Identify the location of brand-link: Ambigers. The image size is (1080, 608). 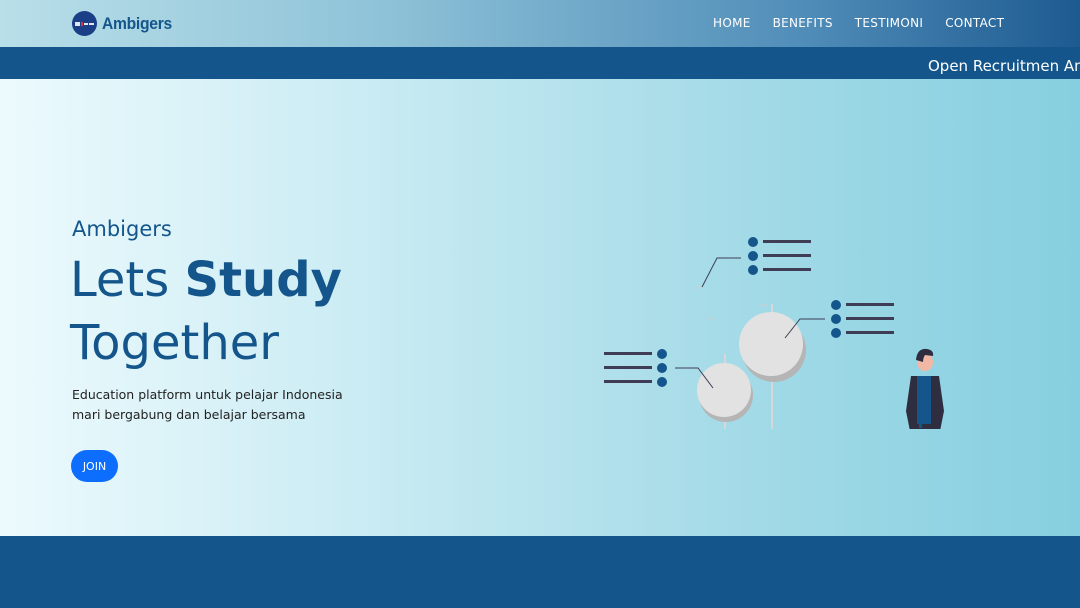
(125, 23).